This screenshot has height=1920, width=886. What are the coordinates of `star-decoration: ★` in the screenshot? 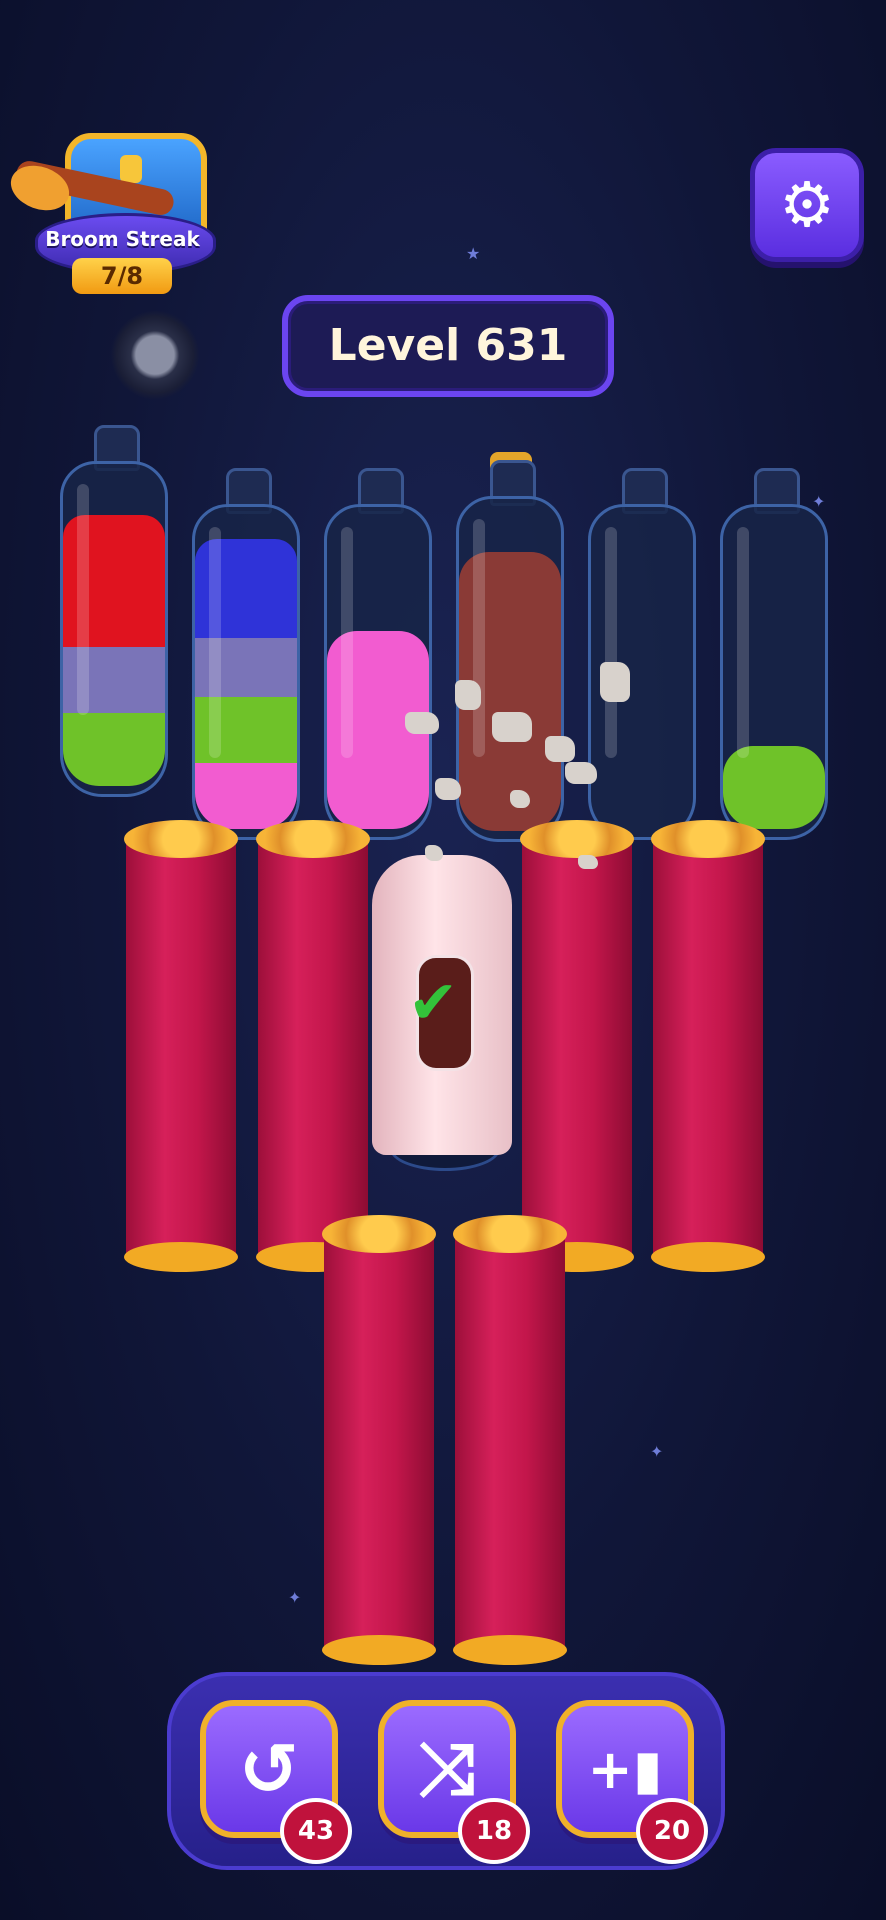 It's located at (473, 253).